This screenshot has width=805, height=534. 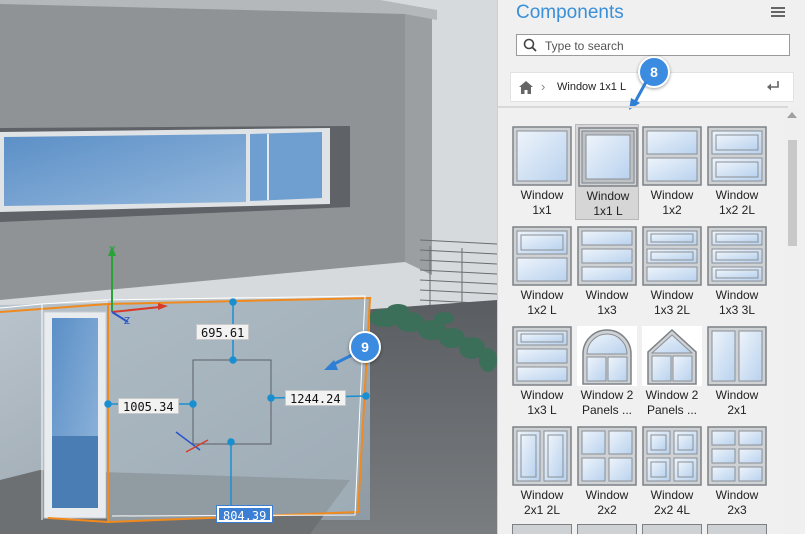 What do you see at coordinates (737, 356) in the screenshot?
I see `window-2x1-icon` at bounding box center [737, 356].